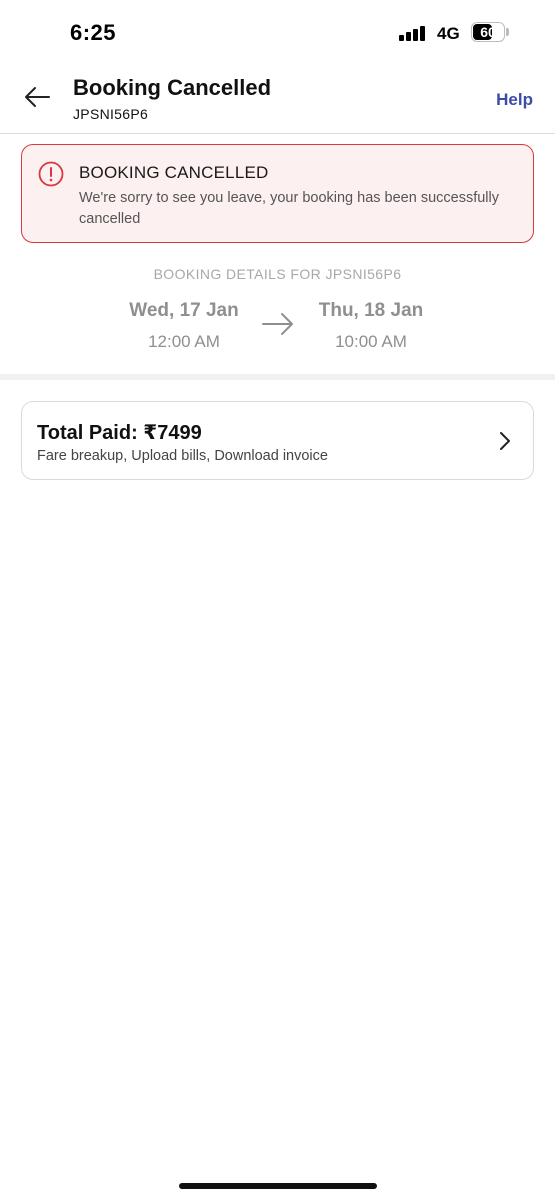 This screenshot has height=1200, width=555. Describe the element at coordinates (371, 326) in the screenshot. I see `end-datetime: Thu, 18 Jan 10:00 AM` at that location.